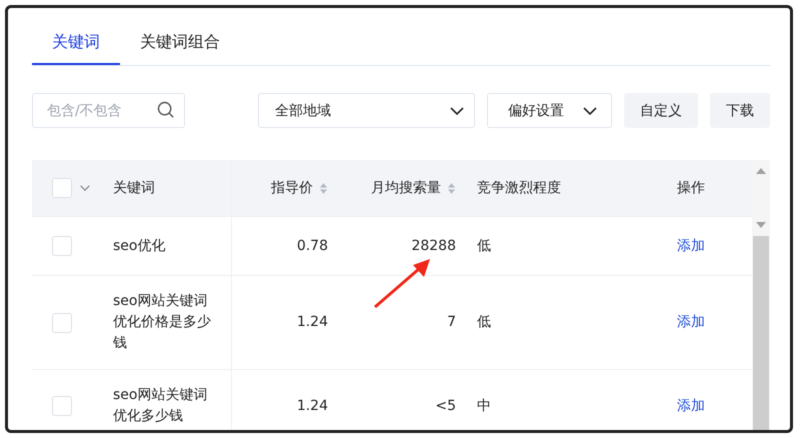 This screenshot has height=438, width=800. Describe the element at coordinates (402, 283) in the screenshot. I see `arrow-annotation` at that location.